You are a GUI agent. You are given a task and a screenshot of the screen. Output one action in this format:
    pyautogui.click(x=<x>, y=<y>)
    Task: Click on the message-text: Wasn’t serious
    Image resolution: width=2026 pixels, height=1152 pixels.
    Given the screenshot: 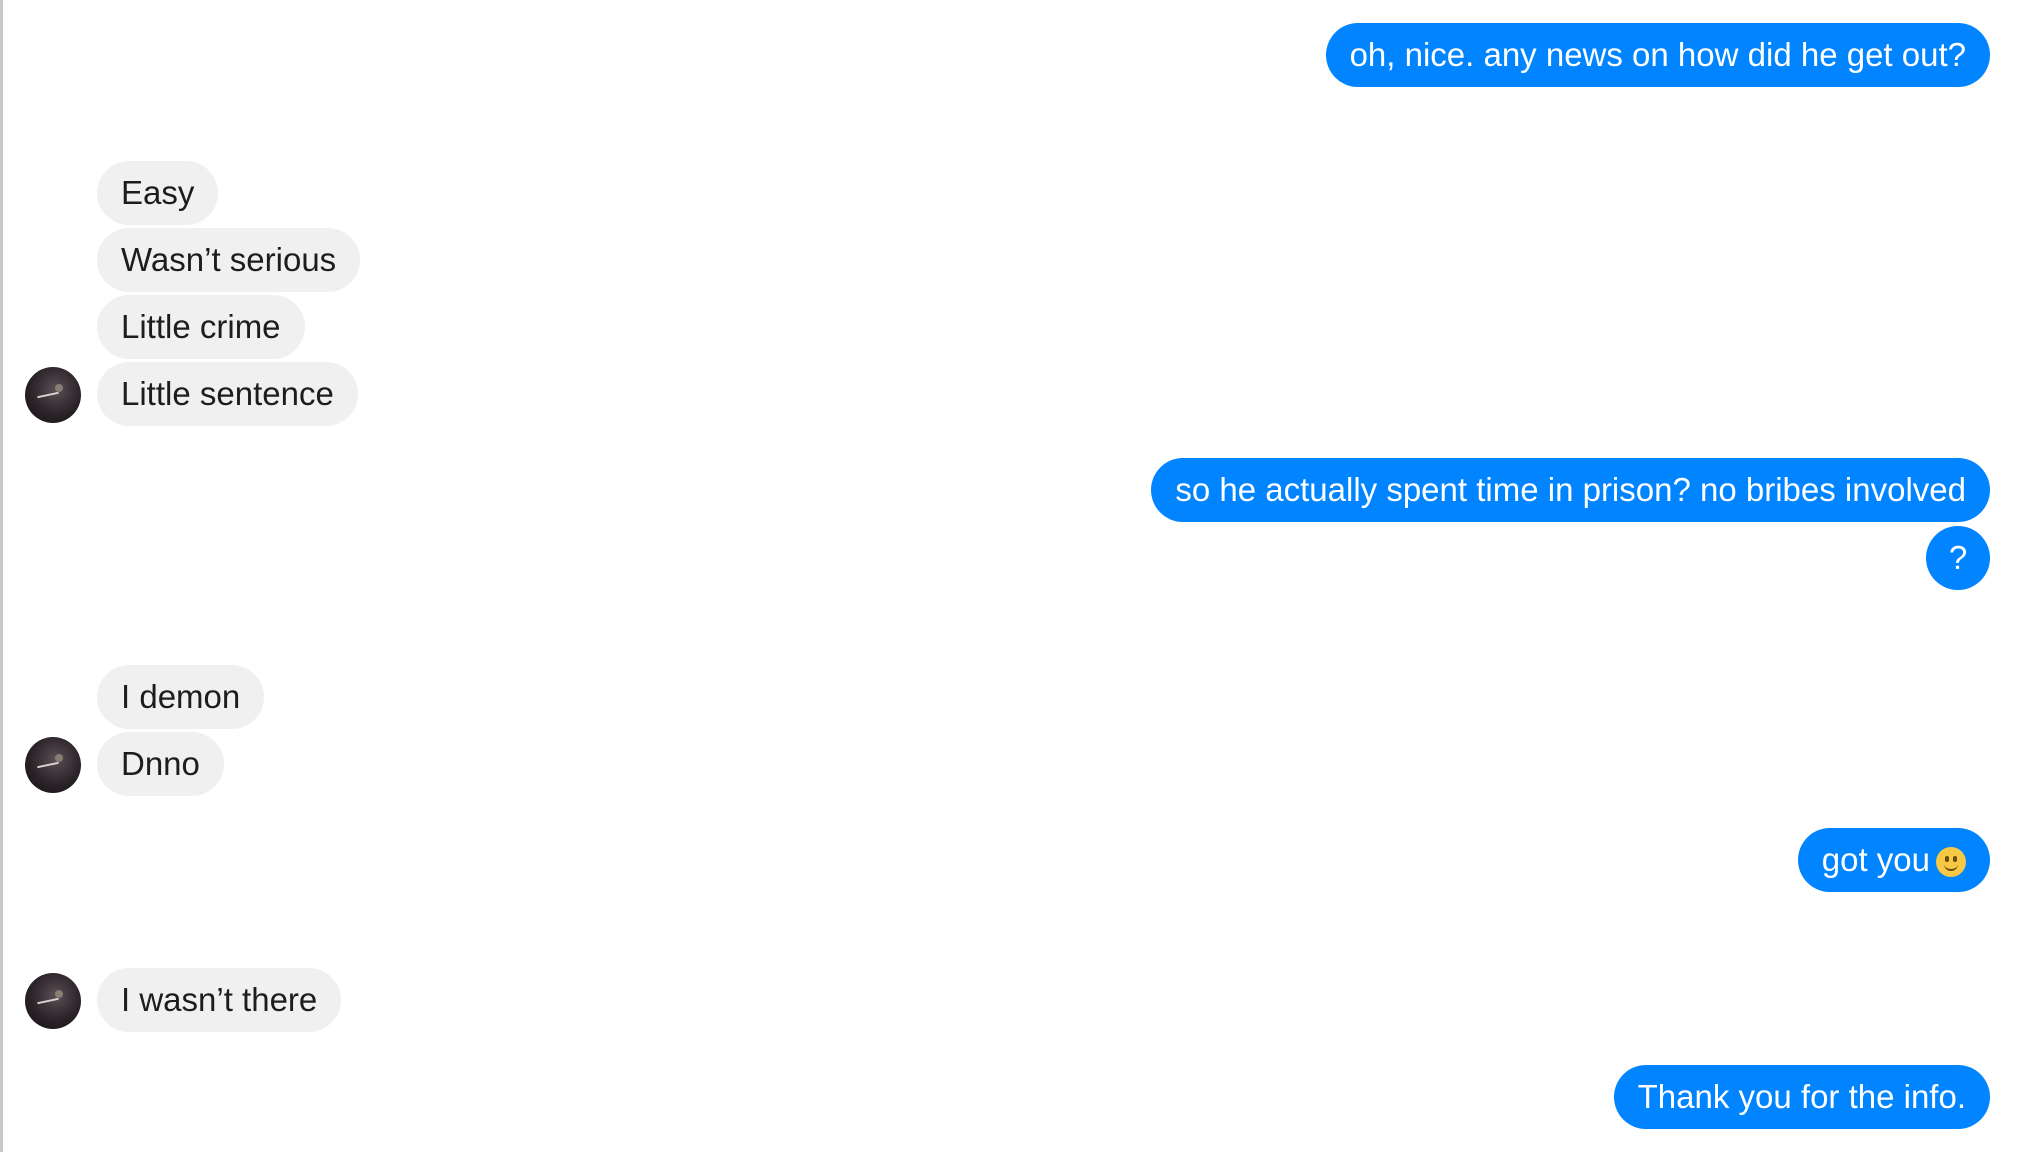 What is the action you would take?
    pyautogui.click(x=229, y=259)
    